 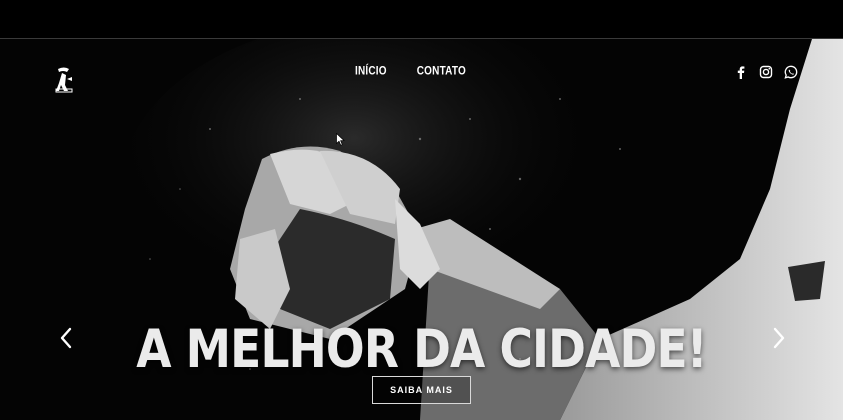 What do you see at coordinates (421, 349) in the screenshot?
I see `hero-headline: A MELHOR DA CIDADE!` at bounding box center [421, 349].